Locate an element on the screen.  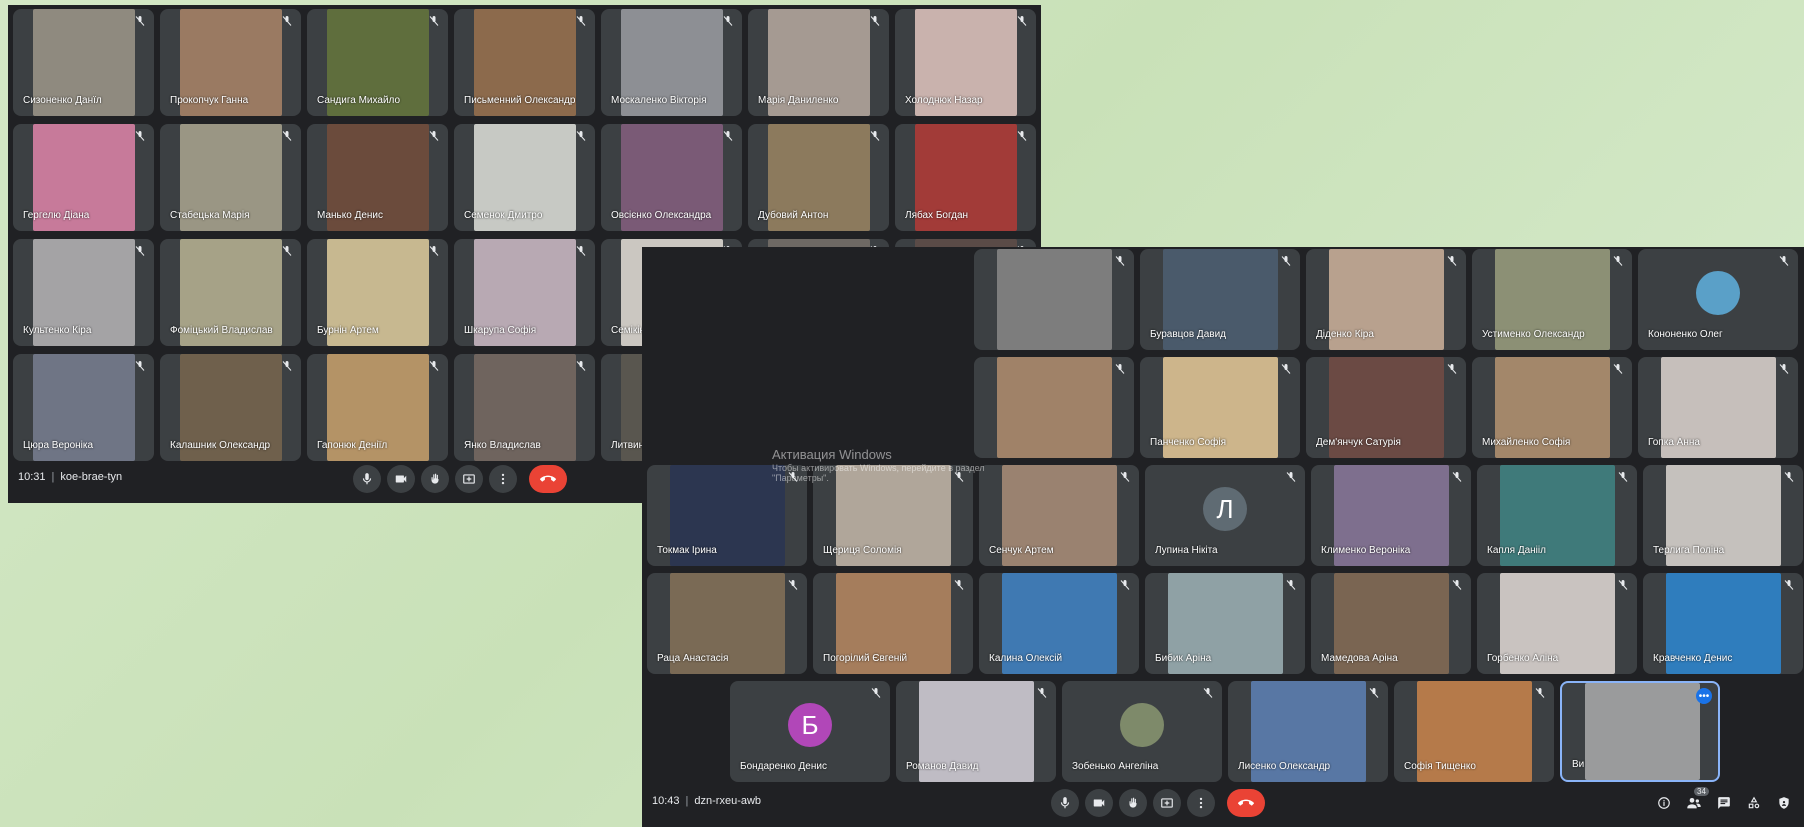
activities-button is located at coordinates (1754, 803).